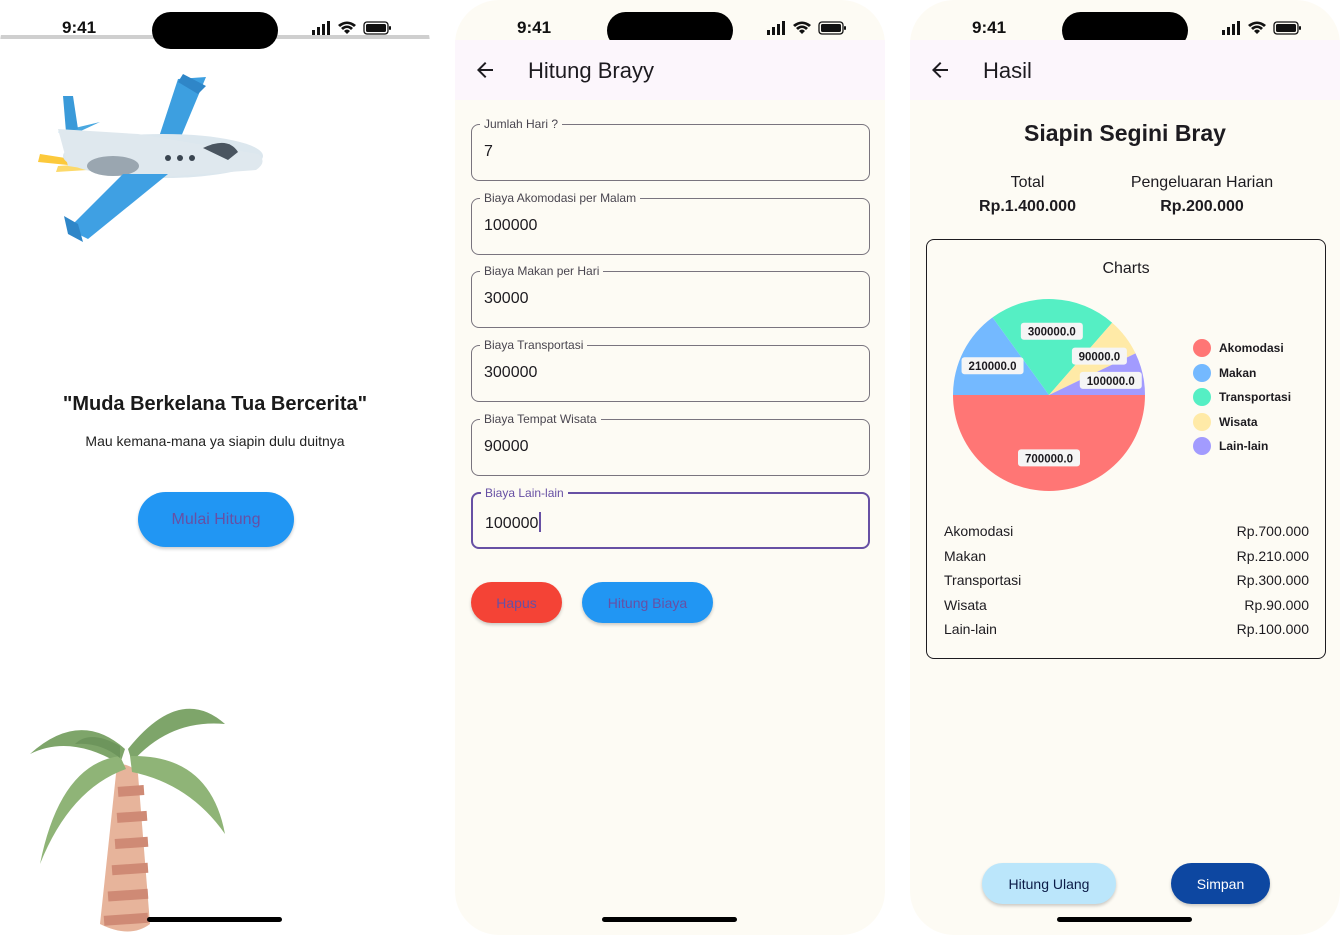  What do you see at coordinates (1049, 443) in the screenshot?
I see `pie-slice-akomodasi` at bounding box center [1049, 443].